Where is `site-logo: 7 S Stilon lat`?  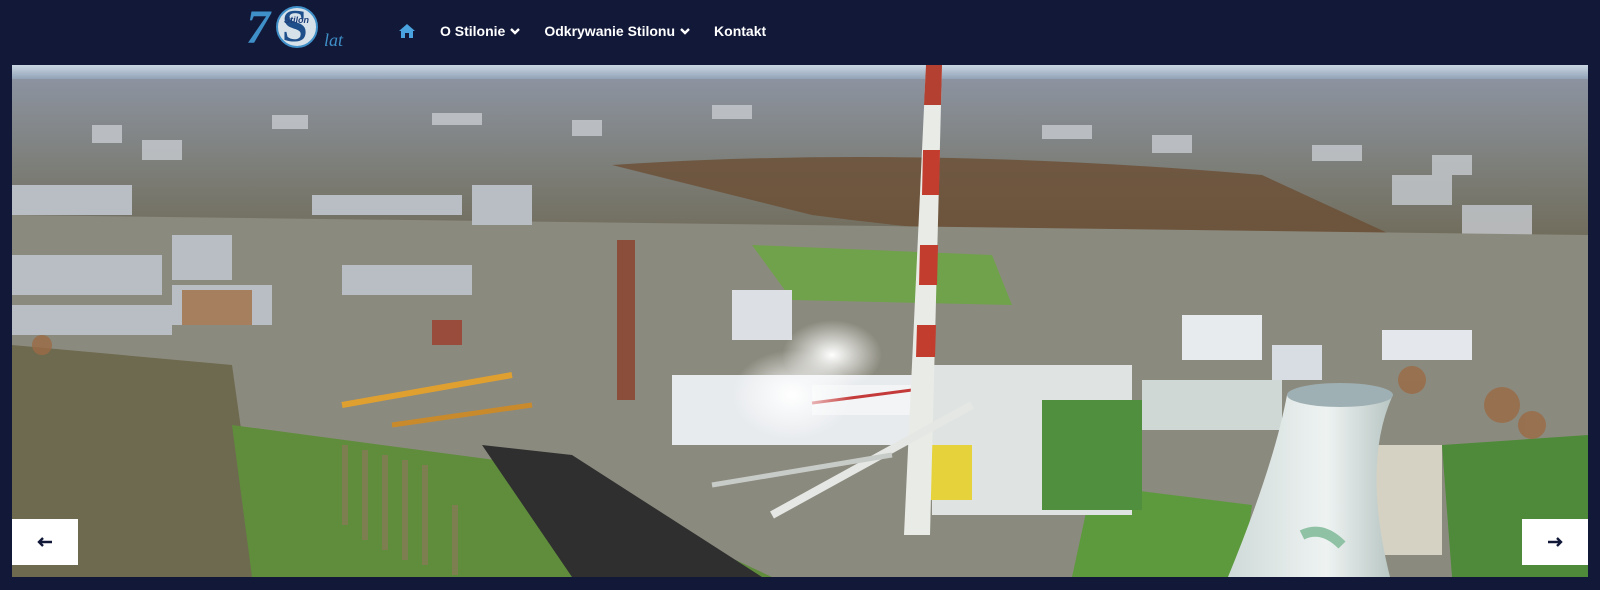
site-logo: 7 S Stilon lat is located at coordinates (298, 27).